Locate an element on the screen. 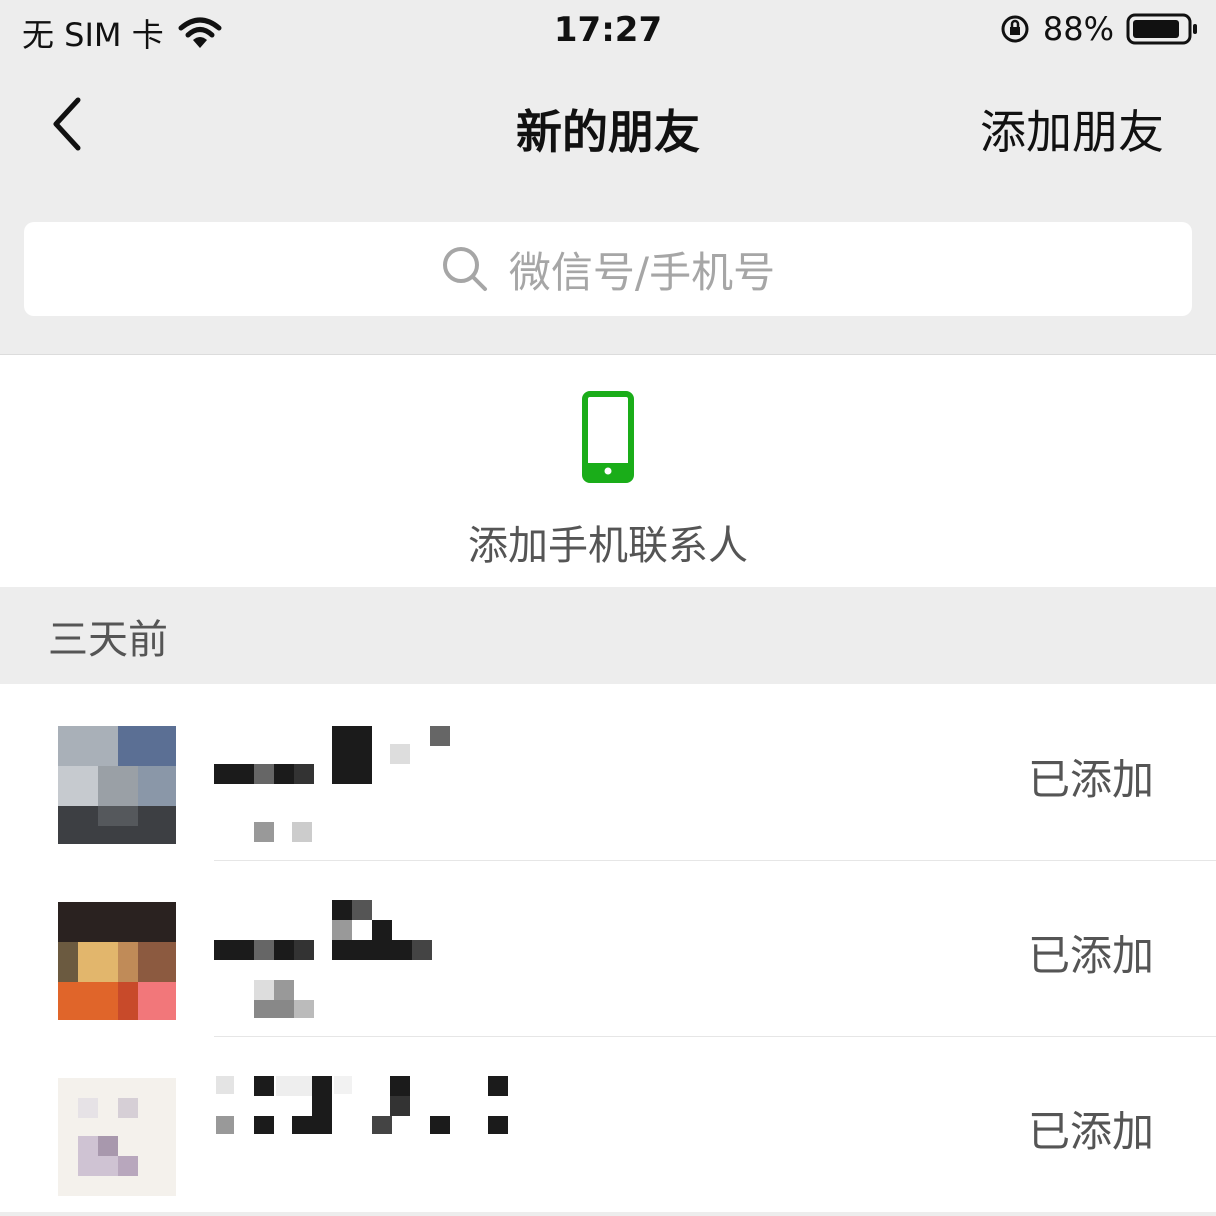 This screenshot has height=1216, width=1216. section-label: 三天前 is located at coordinates (108, 640).